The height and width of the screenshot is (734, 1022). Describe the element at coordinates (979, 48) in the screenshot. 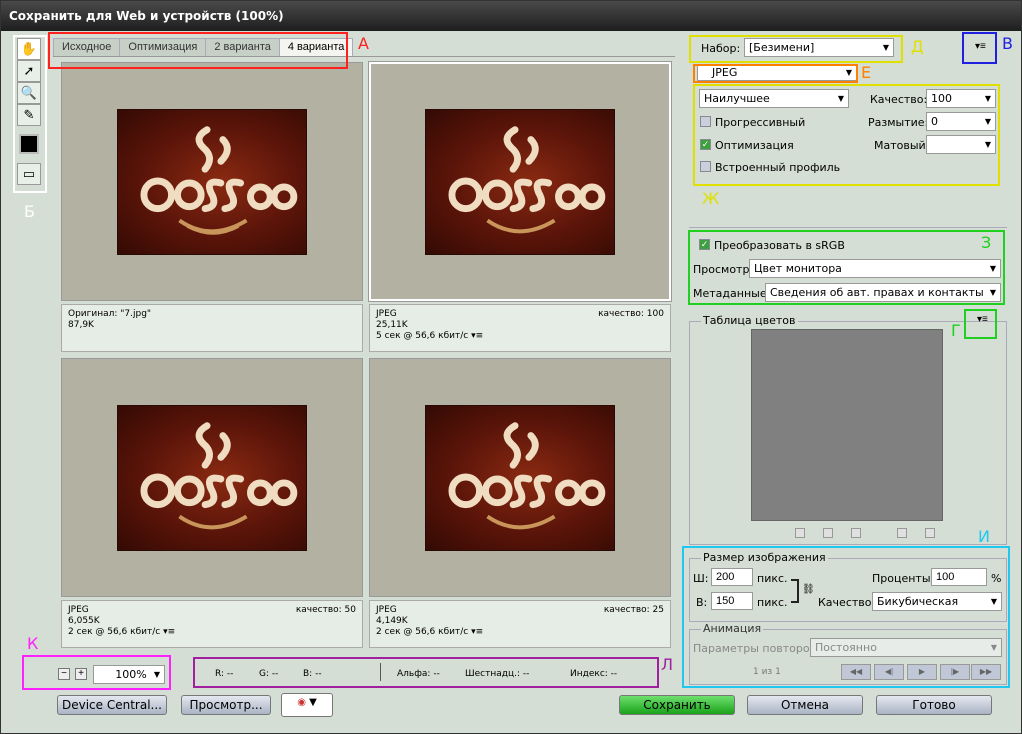

I see `annotation-box-v` at that location.